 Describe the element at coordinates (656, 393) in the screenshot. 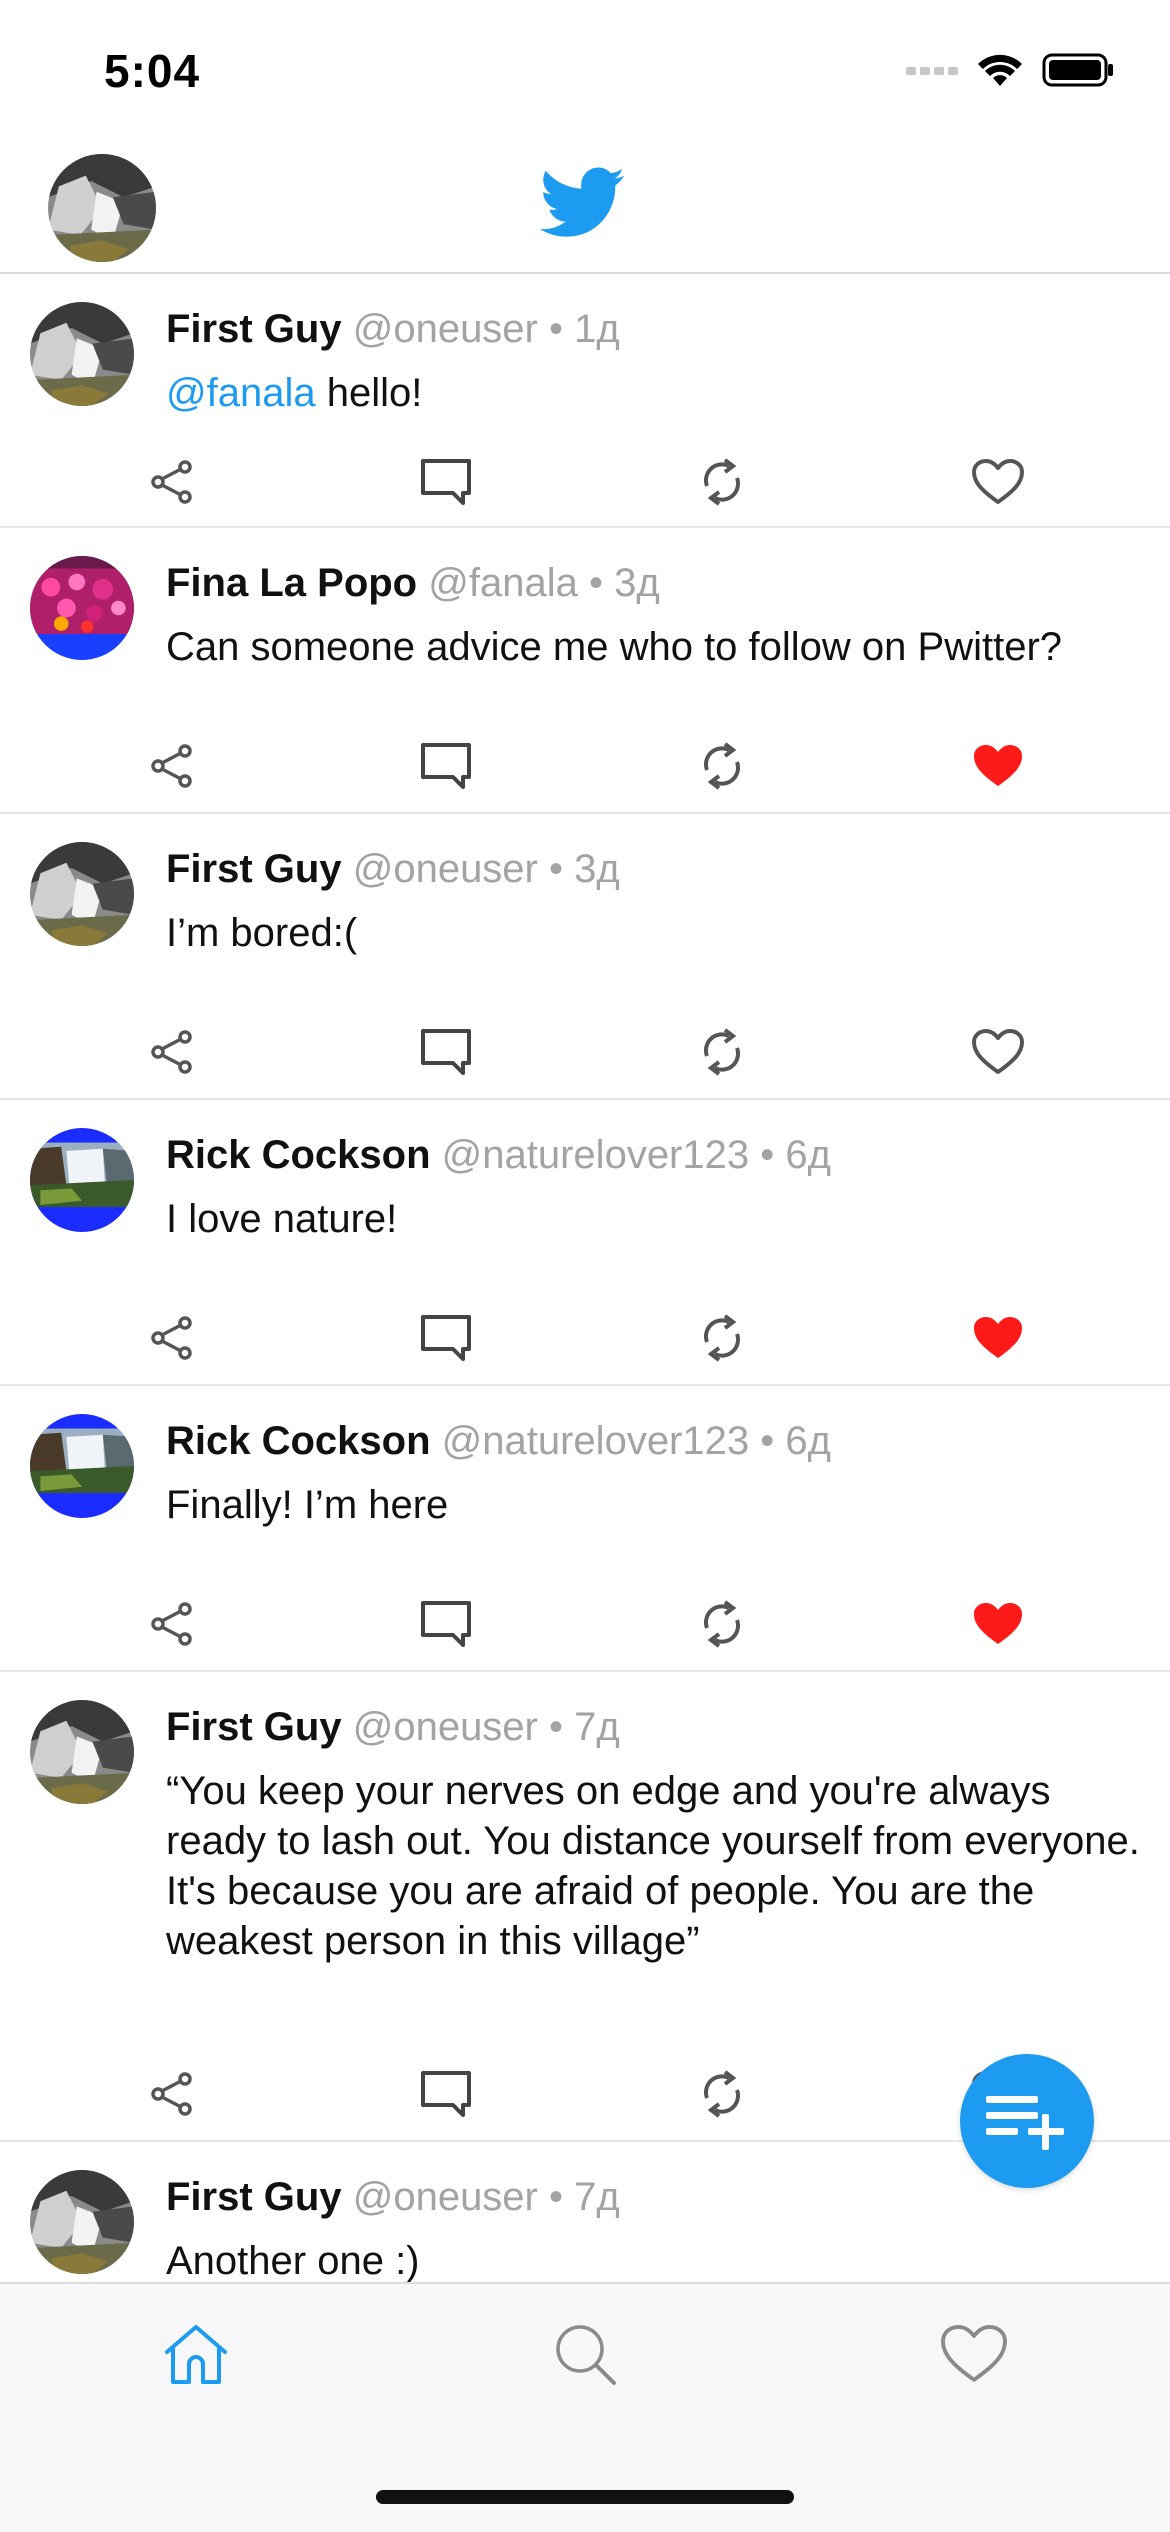

I see `tweet-text: @fanala hello!` at that location.